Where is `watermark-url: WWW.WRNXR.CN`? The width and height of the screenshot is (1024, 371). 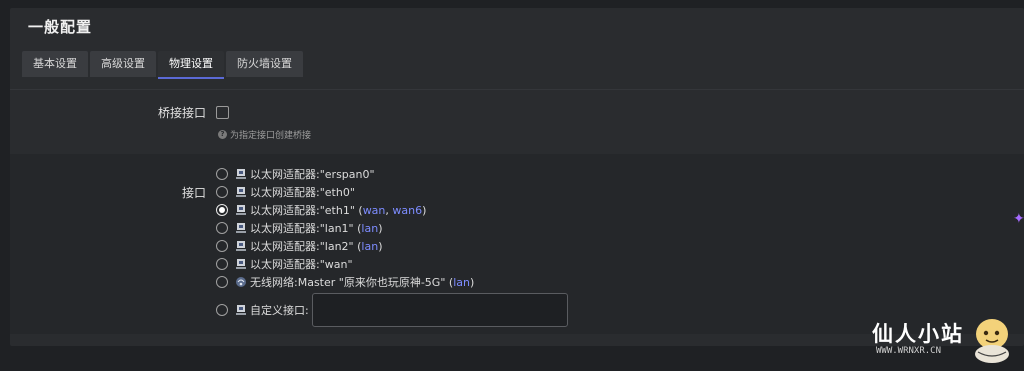 watermark-url: WWW.WRNXR.CN is located at coordinates (909, 351).